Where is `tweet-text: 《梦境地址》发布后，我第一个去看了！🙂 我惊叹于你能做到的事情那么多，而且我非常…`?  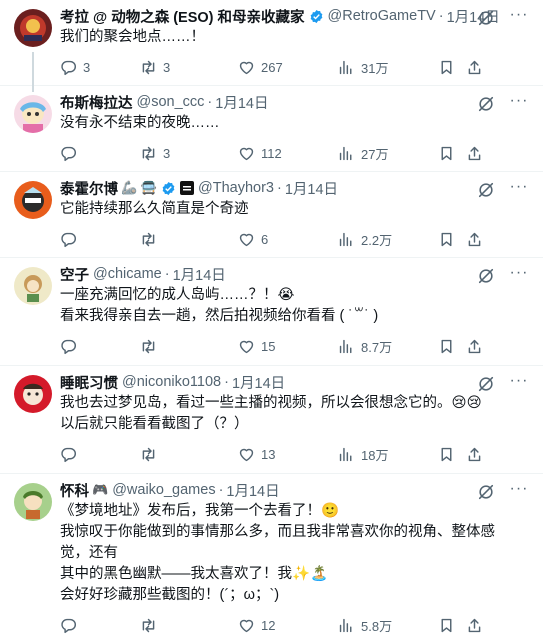 tweet-text: 《梦境地址》发布后，我第一个去看了！🙂 我惊叹于你能做到的事情那么多，而且我非常… is located at coordinates (277, 553).